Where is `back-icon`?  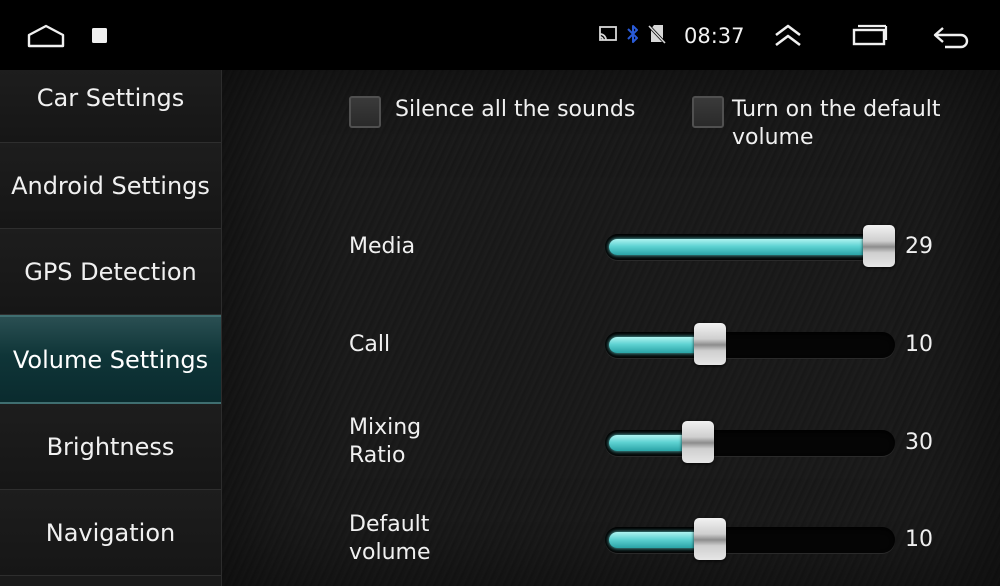 back-icon is located at coordinates (951, 37).